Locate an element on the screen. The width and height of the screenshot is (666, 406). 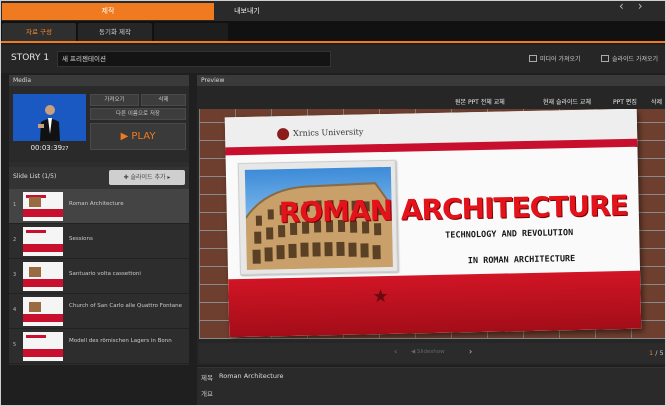
play-button: ▶ PLAY is located at coordinates (138, 136).